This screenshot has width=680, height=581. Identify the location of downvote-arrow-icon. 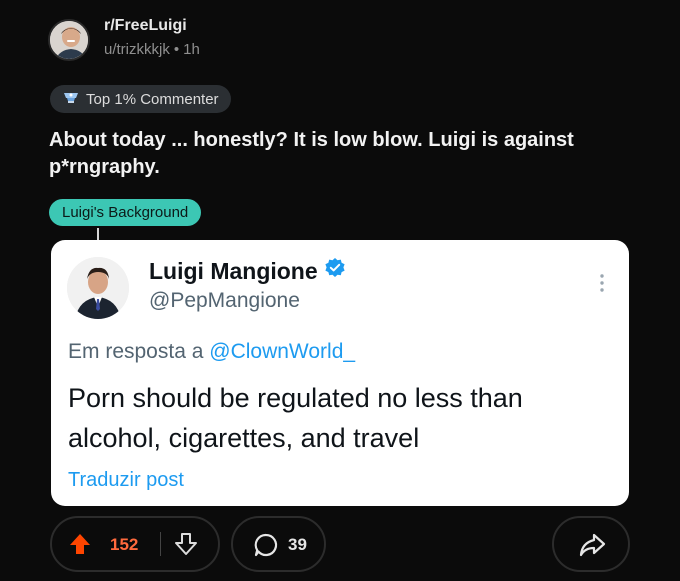
(186, 544).